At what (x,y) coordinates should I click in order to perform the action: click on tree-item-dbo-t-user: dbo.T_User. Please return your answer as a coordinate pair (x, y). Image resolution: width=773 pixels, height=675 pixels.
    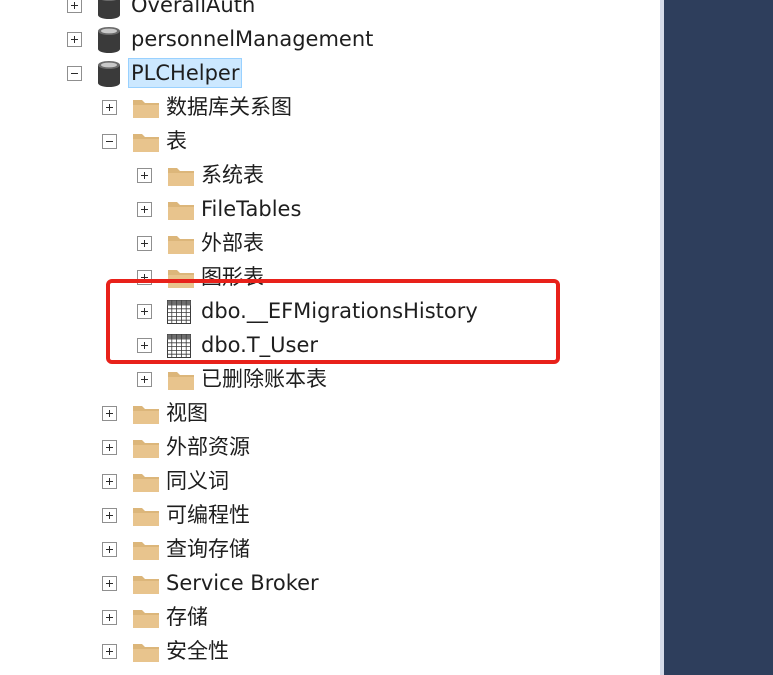
    Looking at the image, I should click on (330, 345).